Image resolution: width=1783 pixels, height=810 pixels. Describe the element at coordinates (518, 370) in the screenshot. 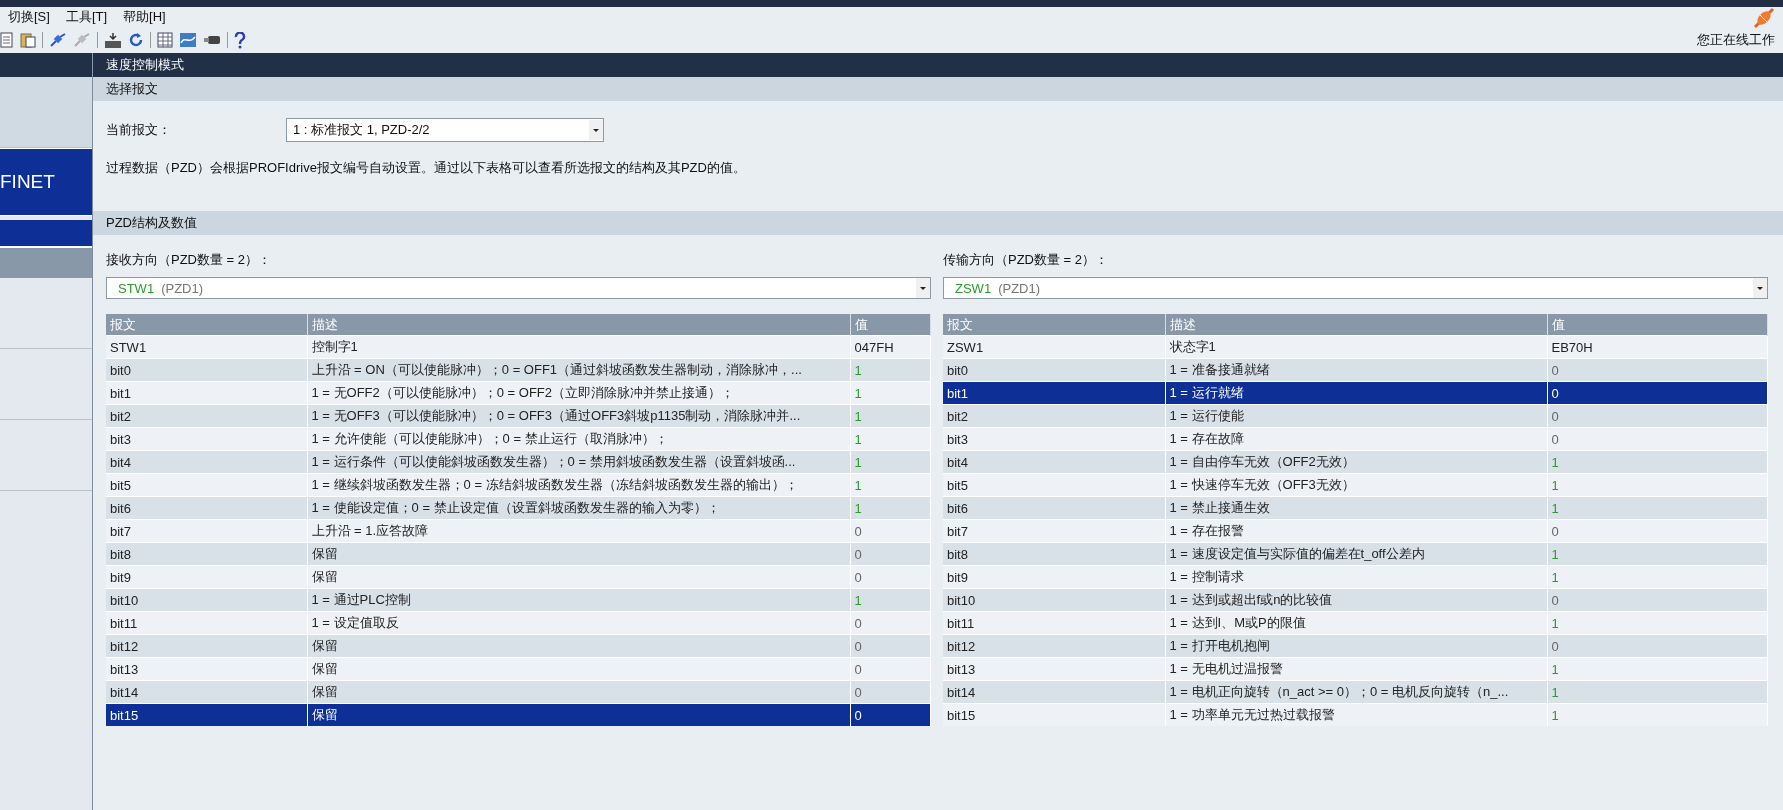

I see `table-row: bit0 上升沿 = ON（可以使能脉冲）；0 = OFF1（通过斜坡函数发生器制动，消除脉冲，... 1` at that location.